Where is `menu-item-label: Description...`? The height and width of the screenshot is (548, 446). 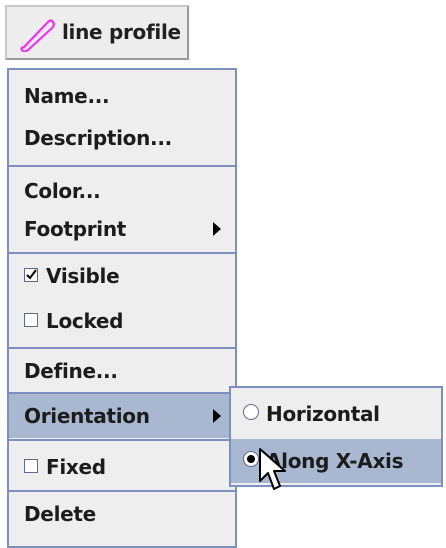 menu-item-label: Description... is located at coordinates (98, 138).